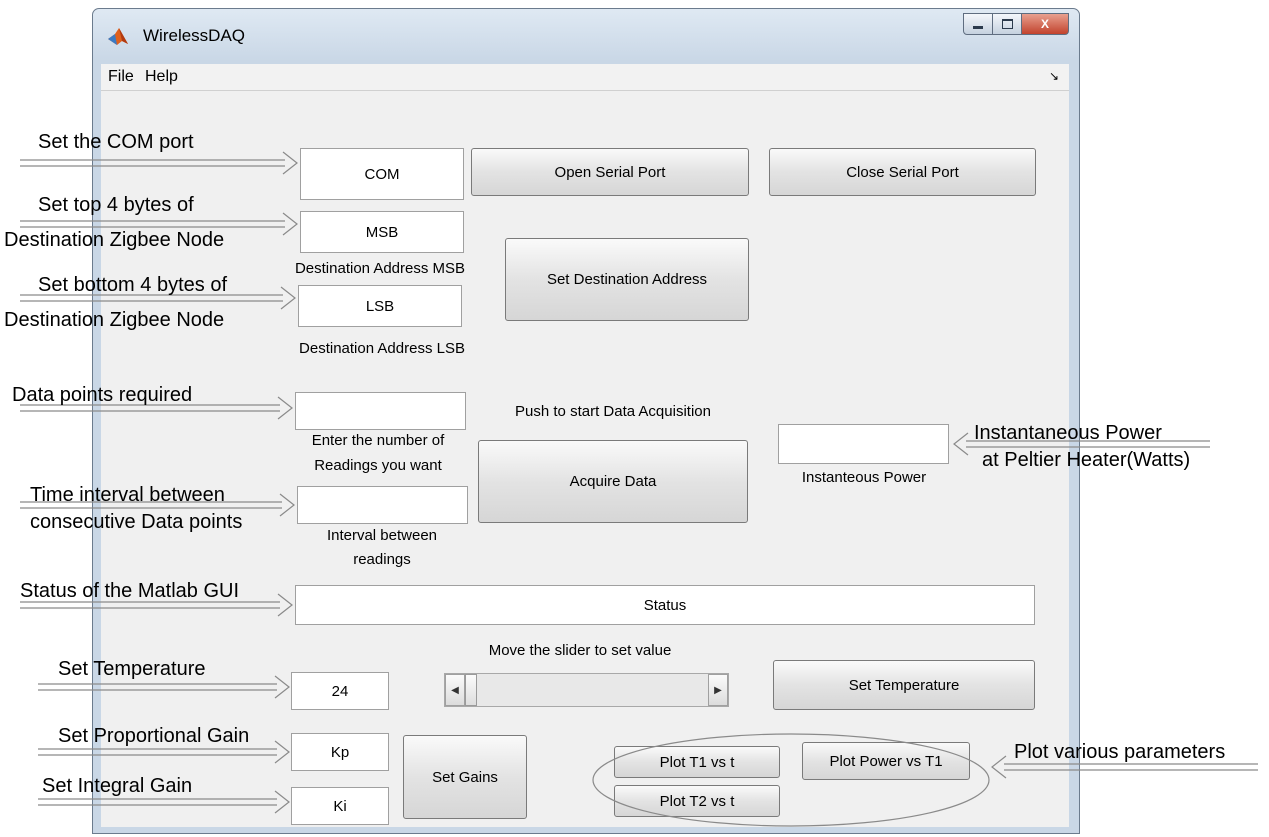  What do you see at coordinates (114, 320) in the screenshot?
I see `anno-bottom-bytes-2: Destination Zigbee Node` at bounding box center [114, 320].